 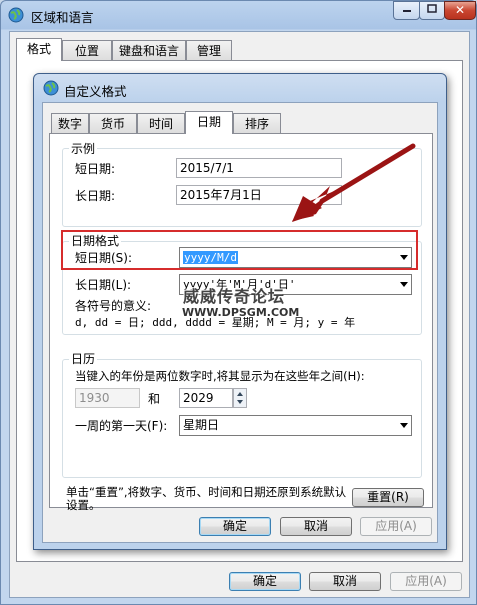 What do you see at coordinates (206, 398) in the screenshot?
I see `year-to-field: 2029` at bounding box center [206, 398].